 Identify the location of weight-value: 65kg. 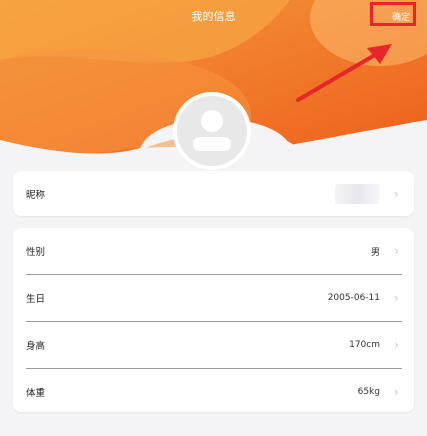
(368, 392).